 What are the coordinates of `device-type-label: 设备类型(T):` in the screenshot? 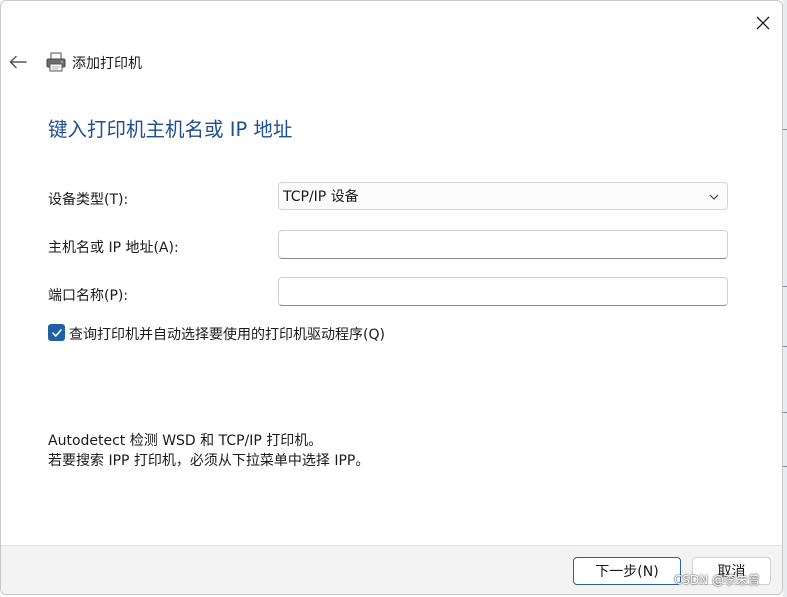 It's located at (88, 200).